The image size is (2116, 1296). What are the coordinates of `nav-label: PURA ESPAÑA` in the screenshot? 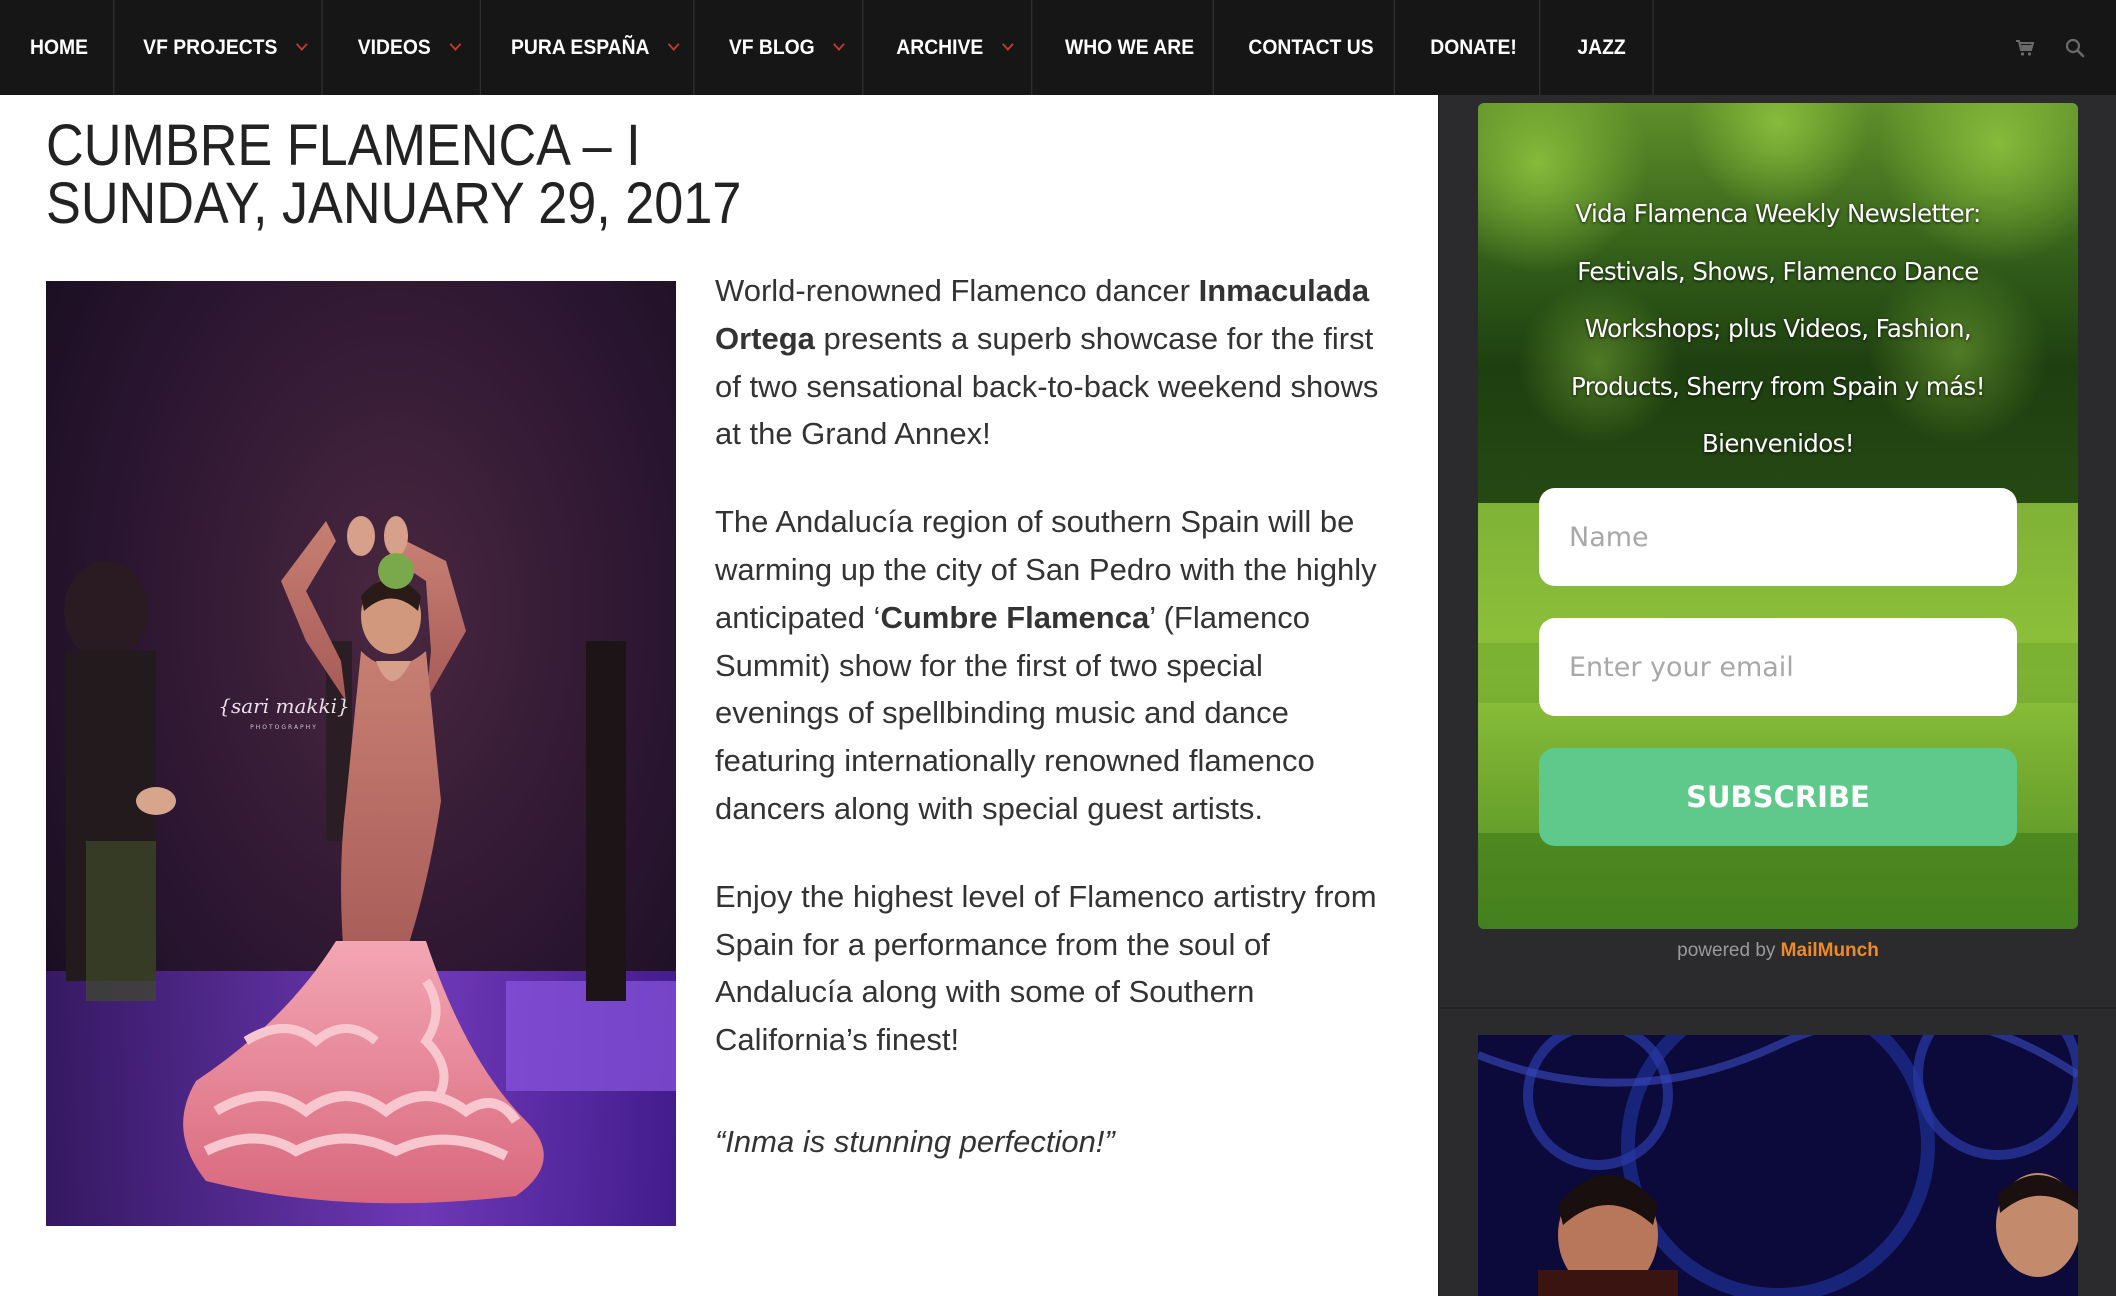 It's located at (580, 47).